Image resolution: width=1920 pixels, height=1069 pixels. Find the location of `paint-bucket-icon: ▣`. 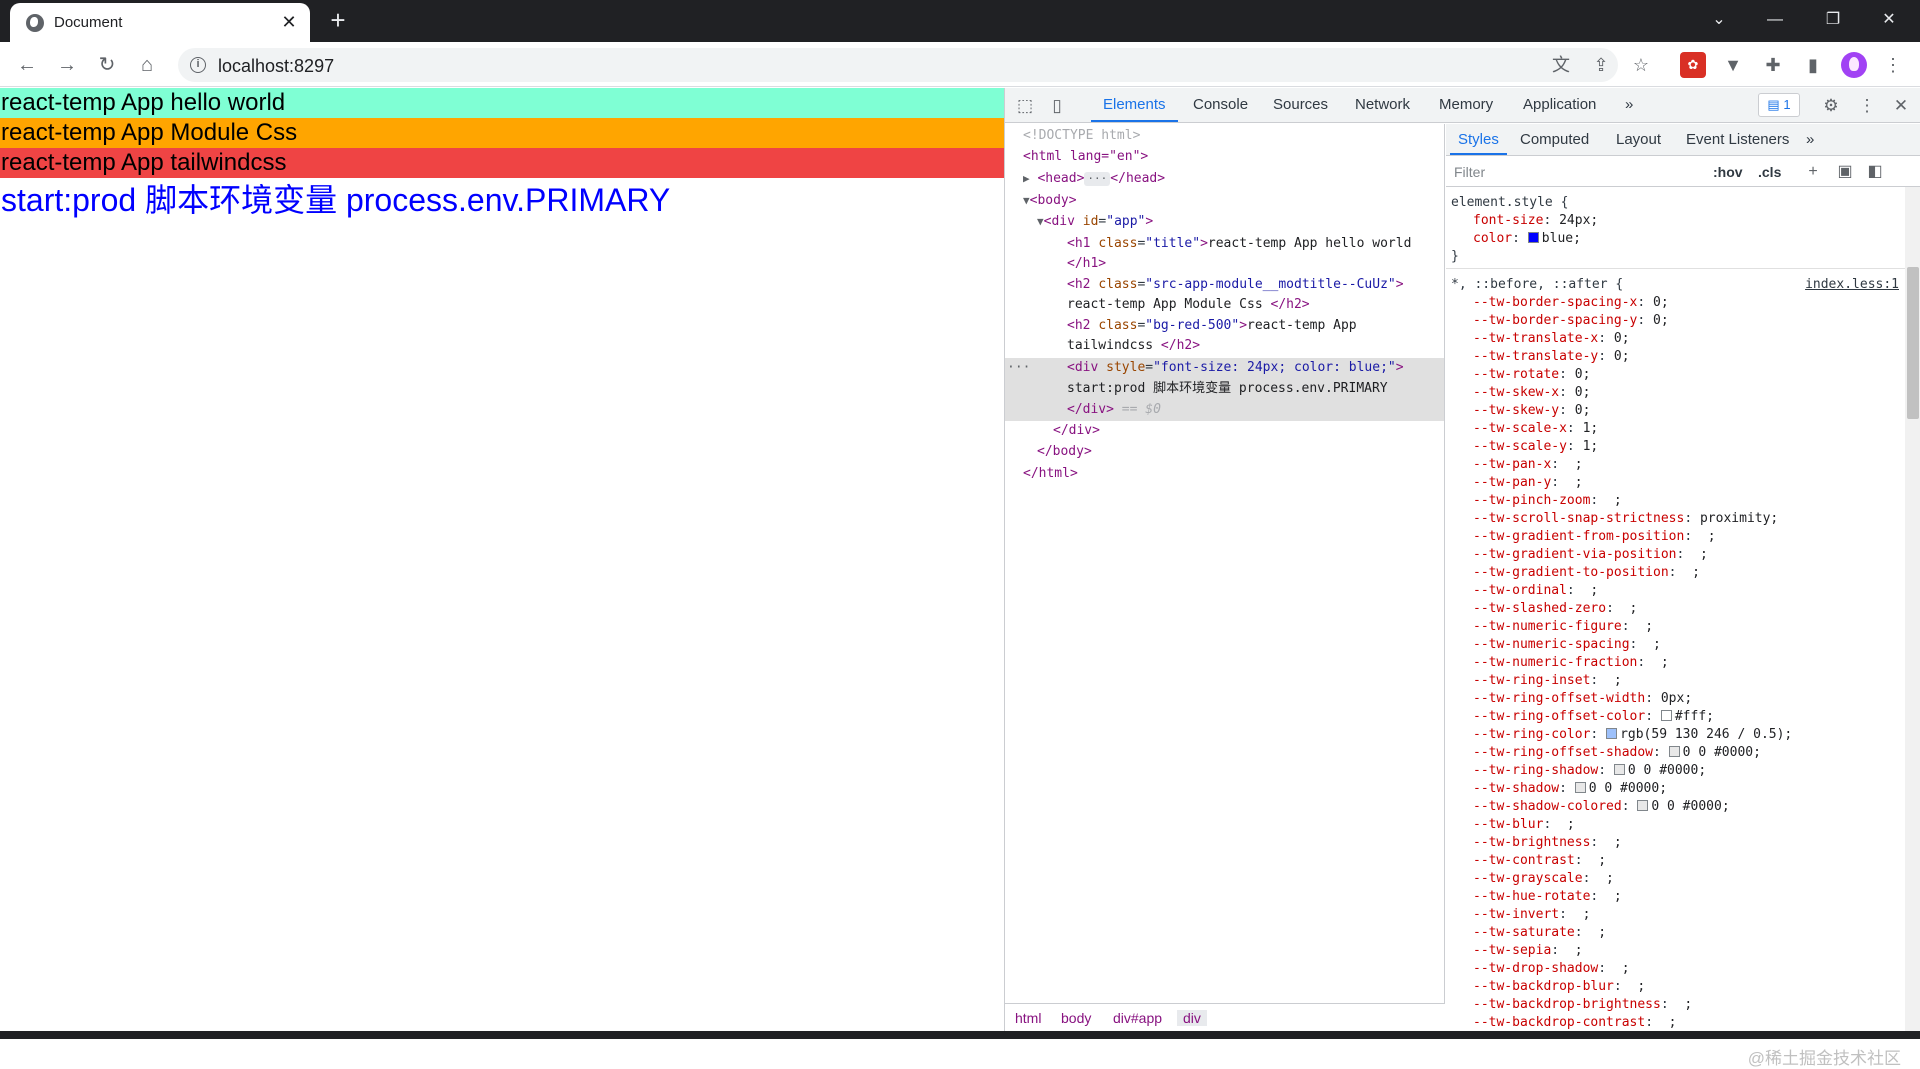

paint-bucket-icon: ▣ is located at coordinates (1845, 172).